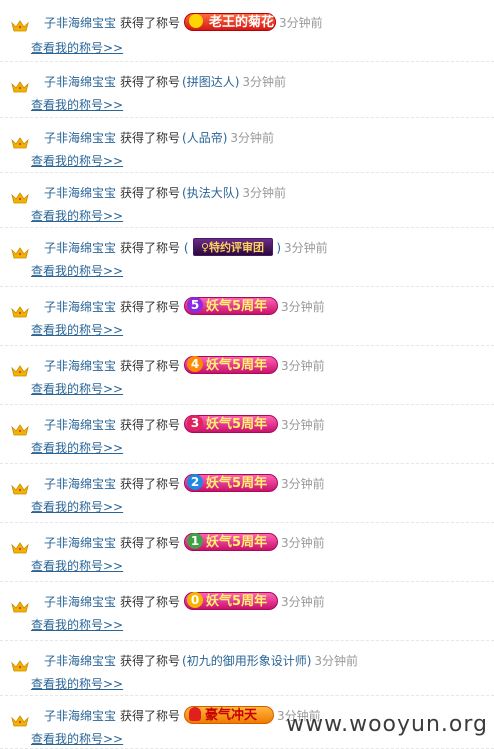  Describe the element at coordinates (247, 257) in the screenshot. I see `feed-item: 子非海绵宝宝 获得了称号 ( ♀特约评审团 ) 3分钟前查看我的称号>>` at that location.